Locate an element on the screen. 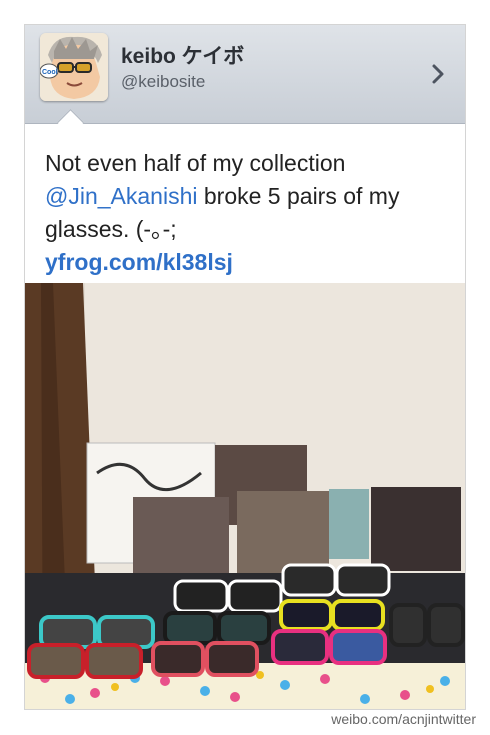 The width and height of the screenshot is (490, 735). user-avatar: Cool is located at coordinates (74, 67).